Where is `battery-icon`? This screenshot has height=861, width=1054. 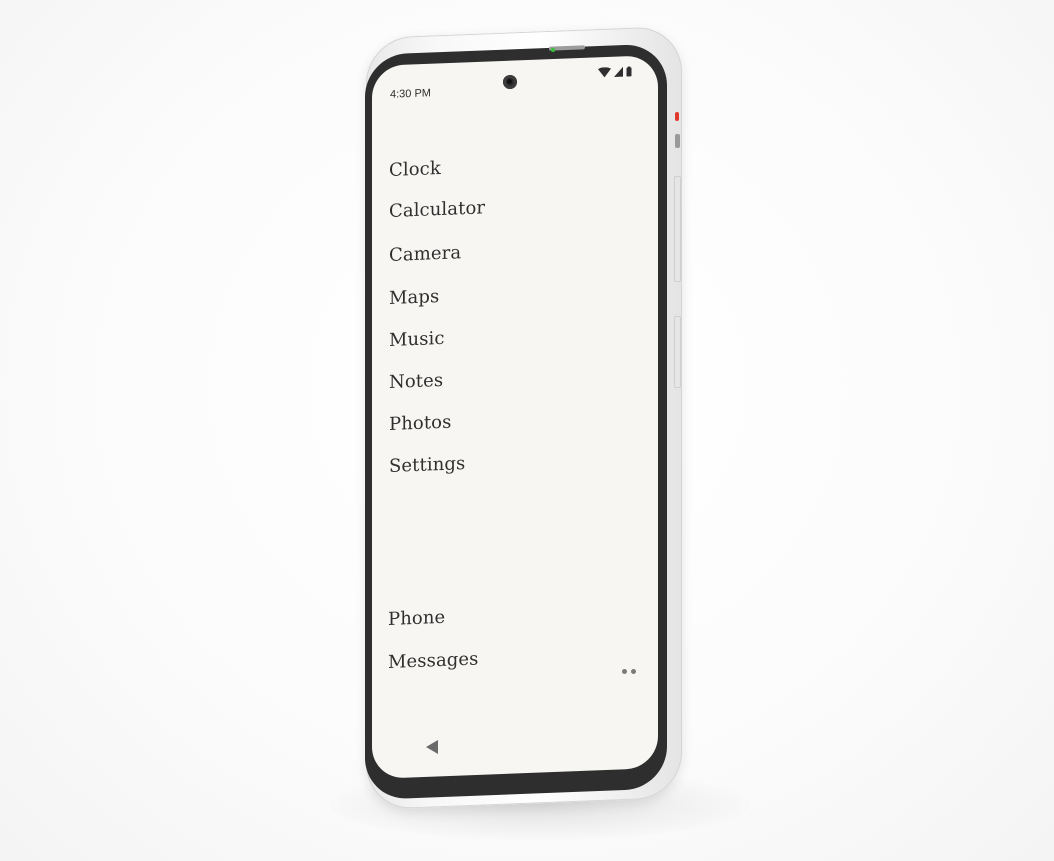
battery-icon is located at coordinates (629, 71).